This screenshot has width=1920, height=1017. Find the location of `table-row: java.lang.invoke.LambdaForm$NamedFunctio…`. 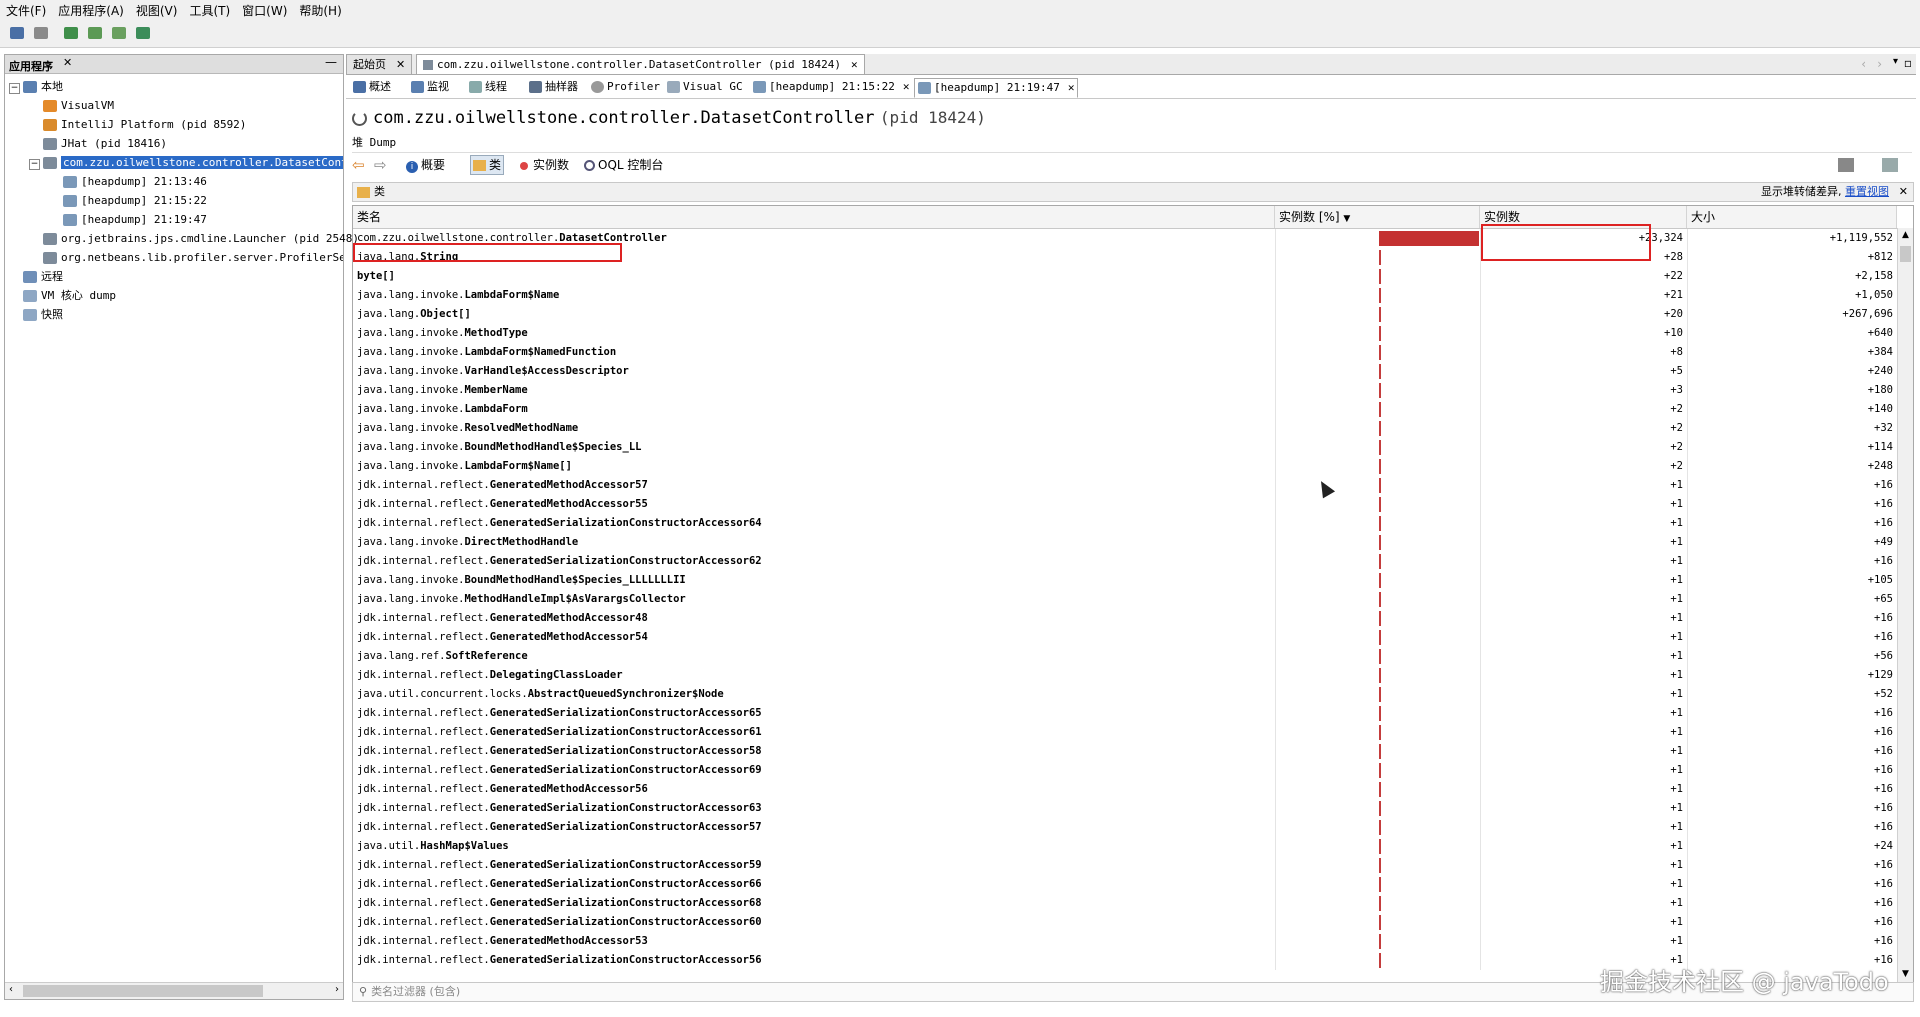

table-row: java.lang.invoke.LambdaForm$NamedFunctio… is located at coordinates (1125, 352).